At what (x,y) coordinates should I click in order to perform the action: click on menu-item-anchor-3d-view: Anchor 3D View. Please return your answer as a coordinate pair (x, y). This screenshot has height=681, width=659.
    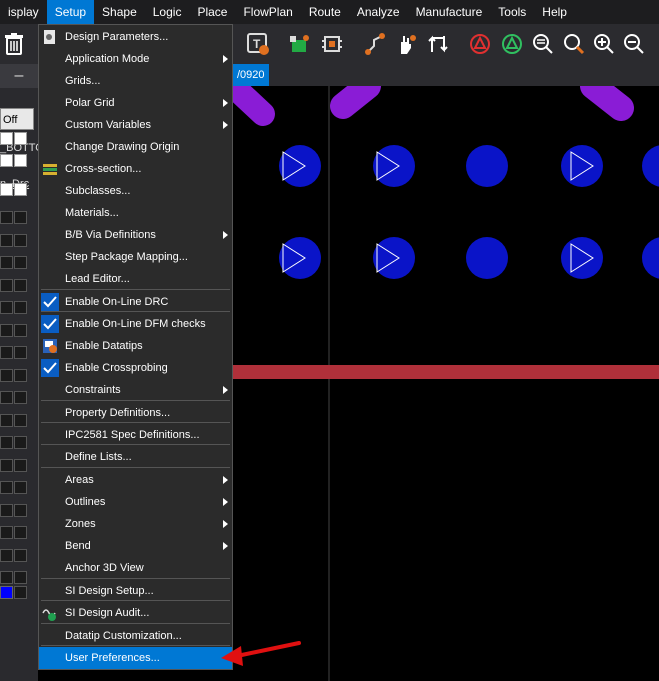
    Looking at the image, I should click on (135, 568).